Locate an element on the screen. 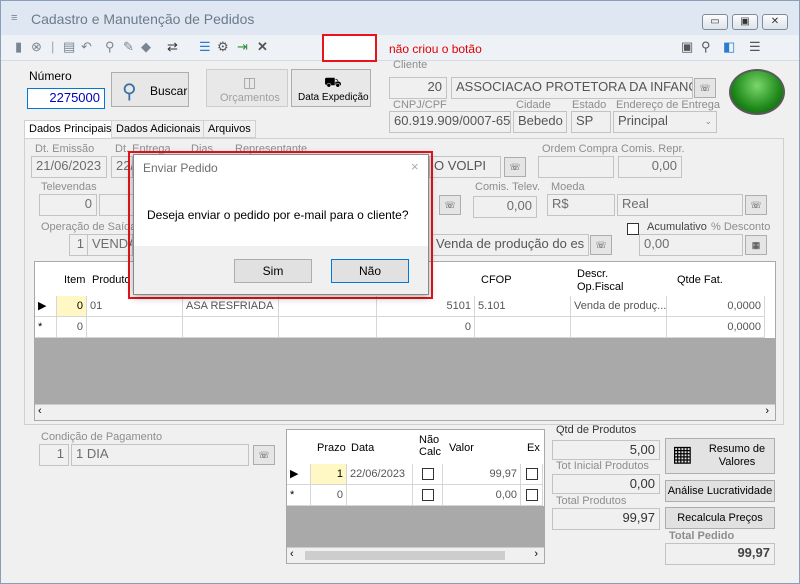  pagamento-name-field: 1 DIA is located at coordinates (160, 455).